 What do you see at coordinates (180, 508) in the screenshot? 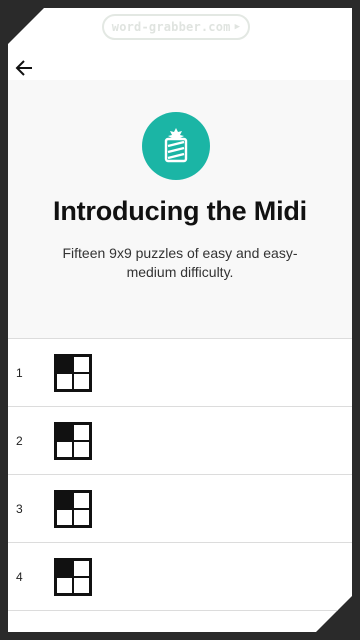
I see `puzzle-row: 3` at bounding box center [180, 508].